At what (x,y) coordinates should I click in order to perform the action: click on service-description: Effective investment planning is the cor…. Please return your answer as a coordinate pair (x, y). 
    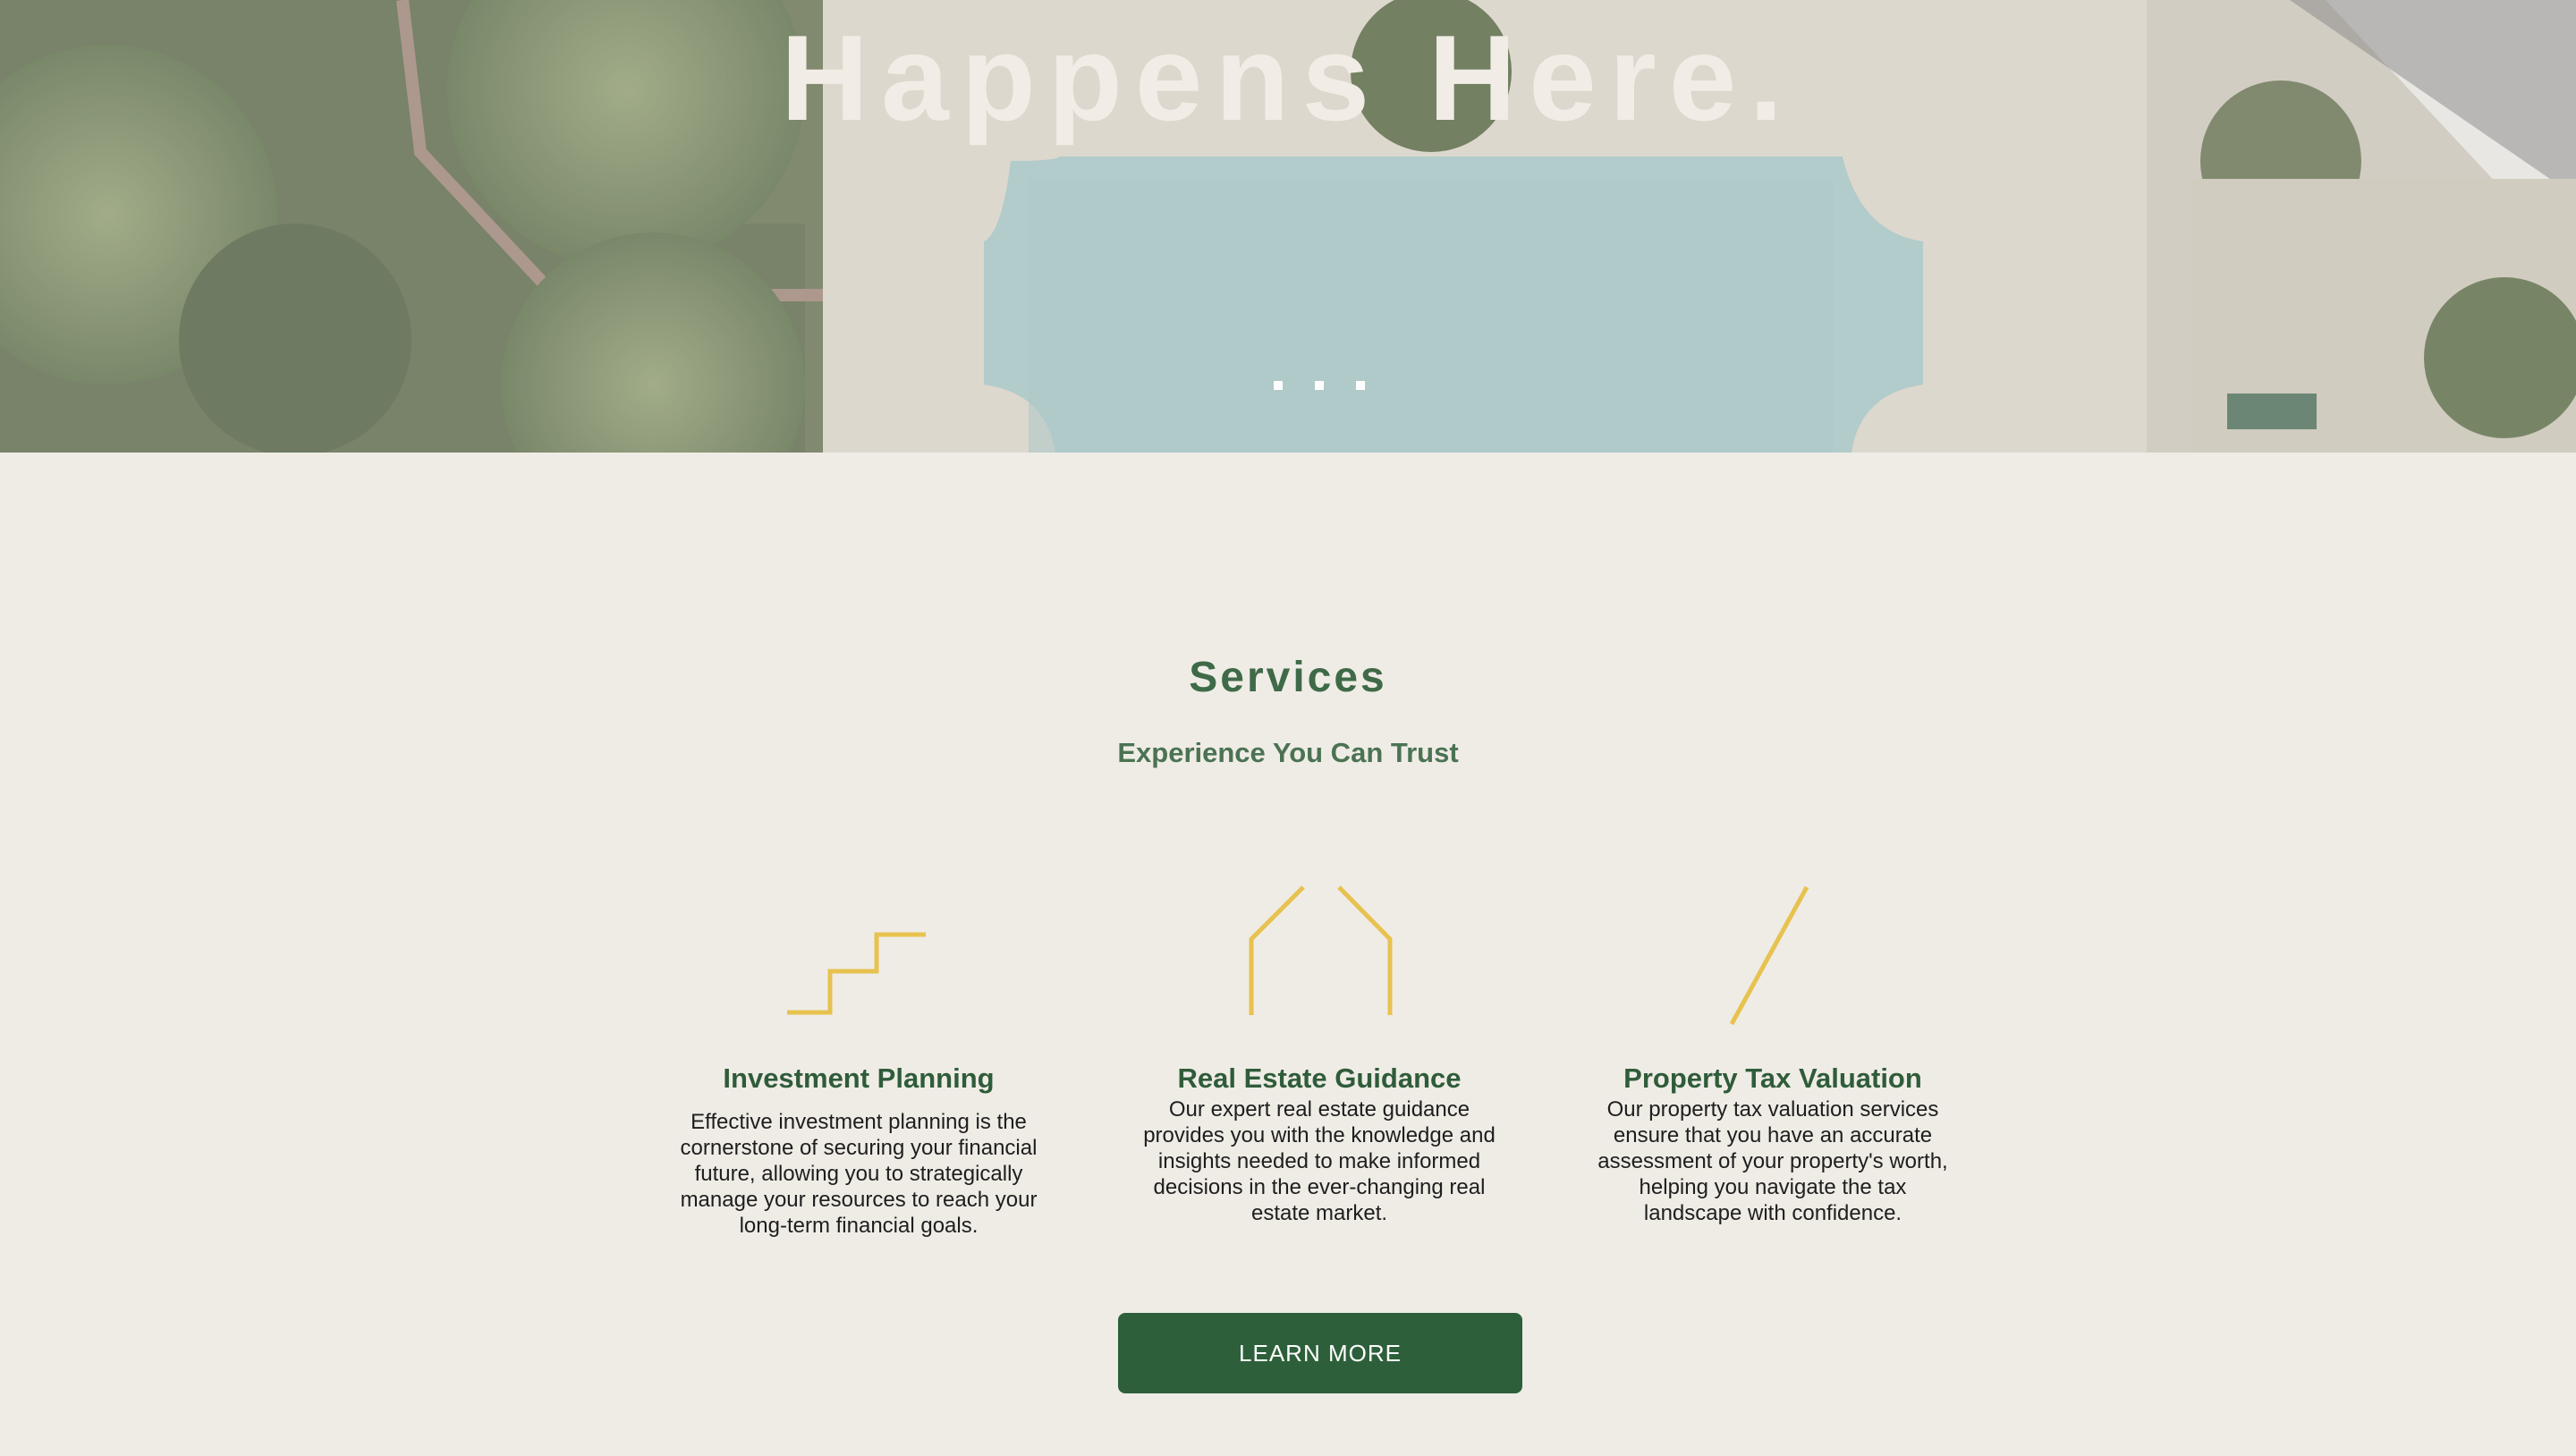
    Looking at the image, I should click on (859, 1174).